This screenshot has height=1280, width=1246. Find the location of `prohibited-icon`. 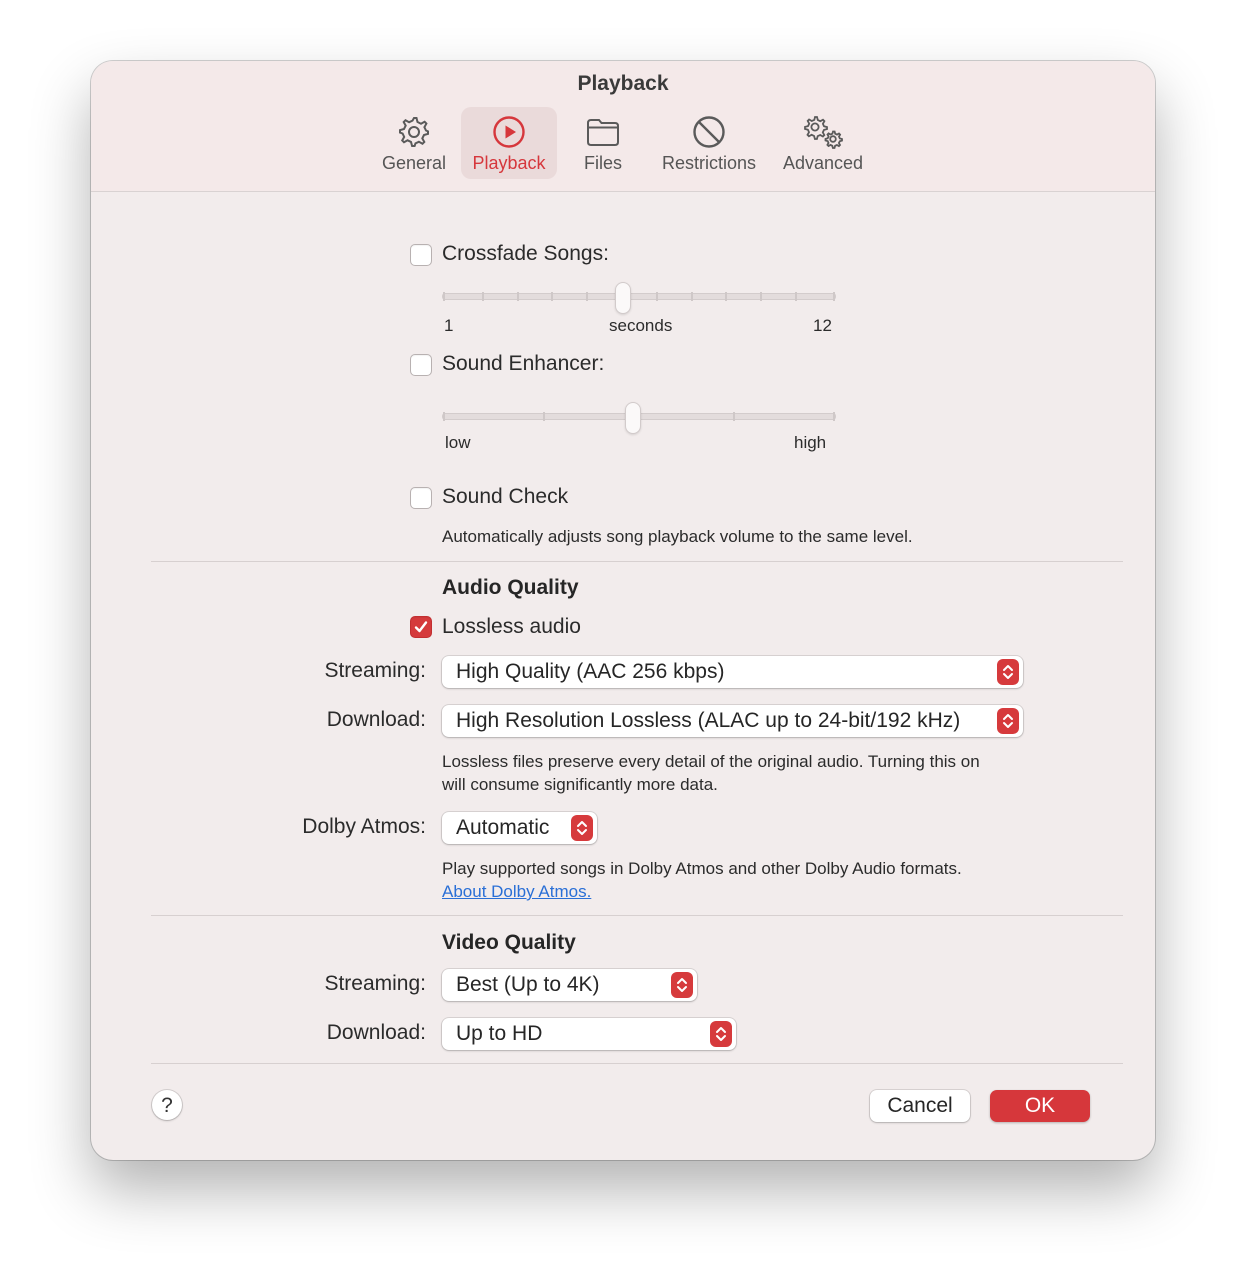

prohibited-icon is located at coordinates (709, 132).